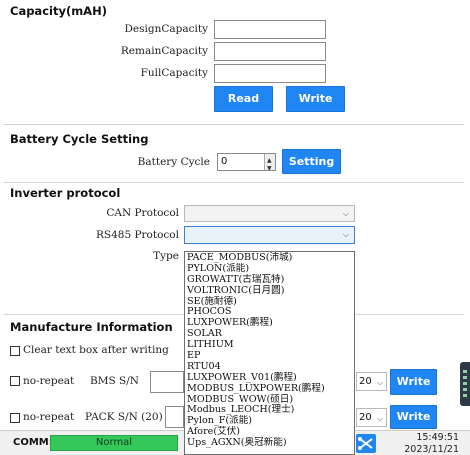 This screenshot has height=455, width=470. What do you see at coordinates (269, 257) in the screenshot?
I see `dropdown-option: PACE_MODBUS(沛城)` at bounding box center [269, 257].